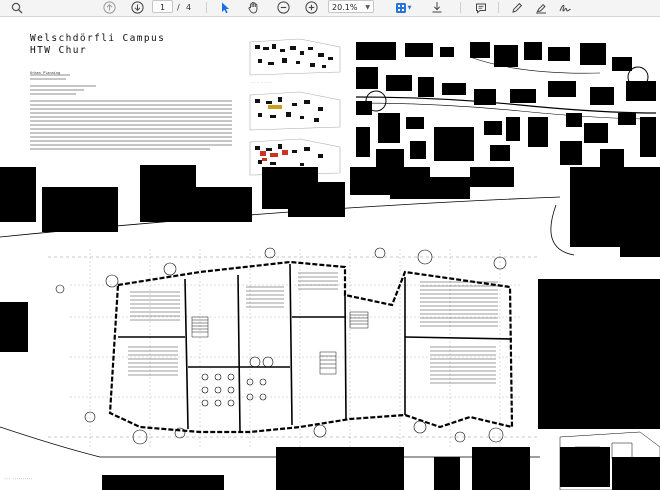  I want to click on zoom-level-select: 20.1% ▼, so click(351, 6).